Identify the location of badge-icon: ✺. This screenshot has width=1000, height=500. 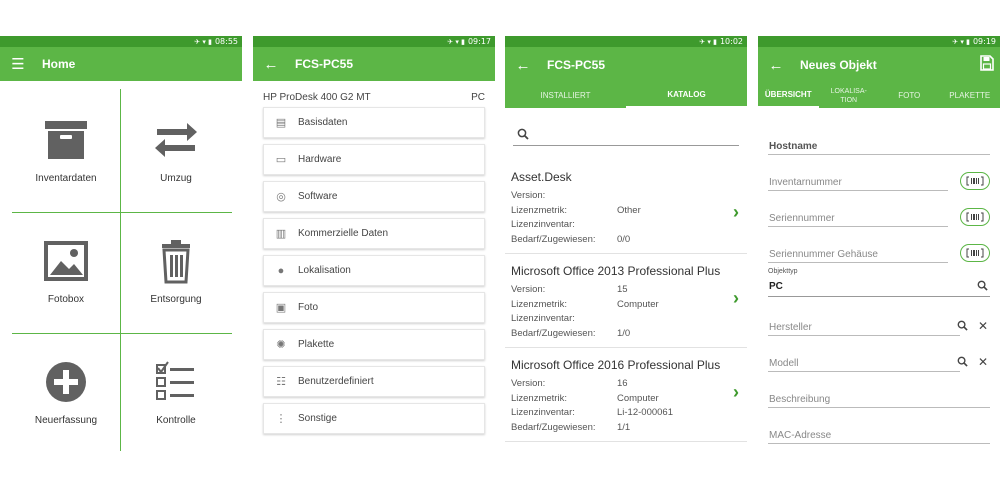
(281, 344).